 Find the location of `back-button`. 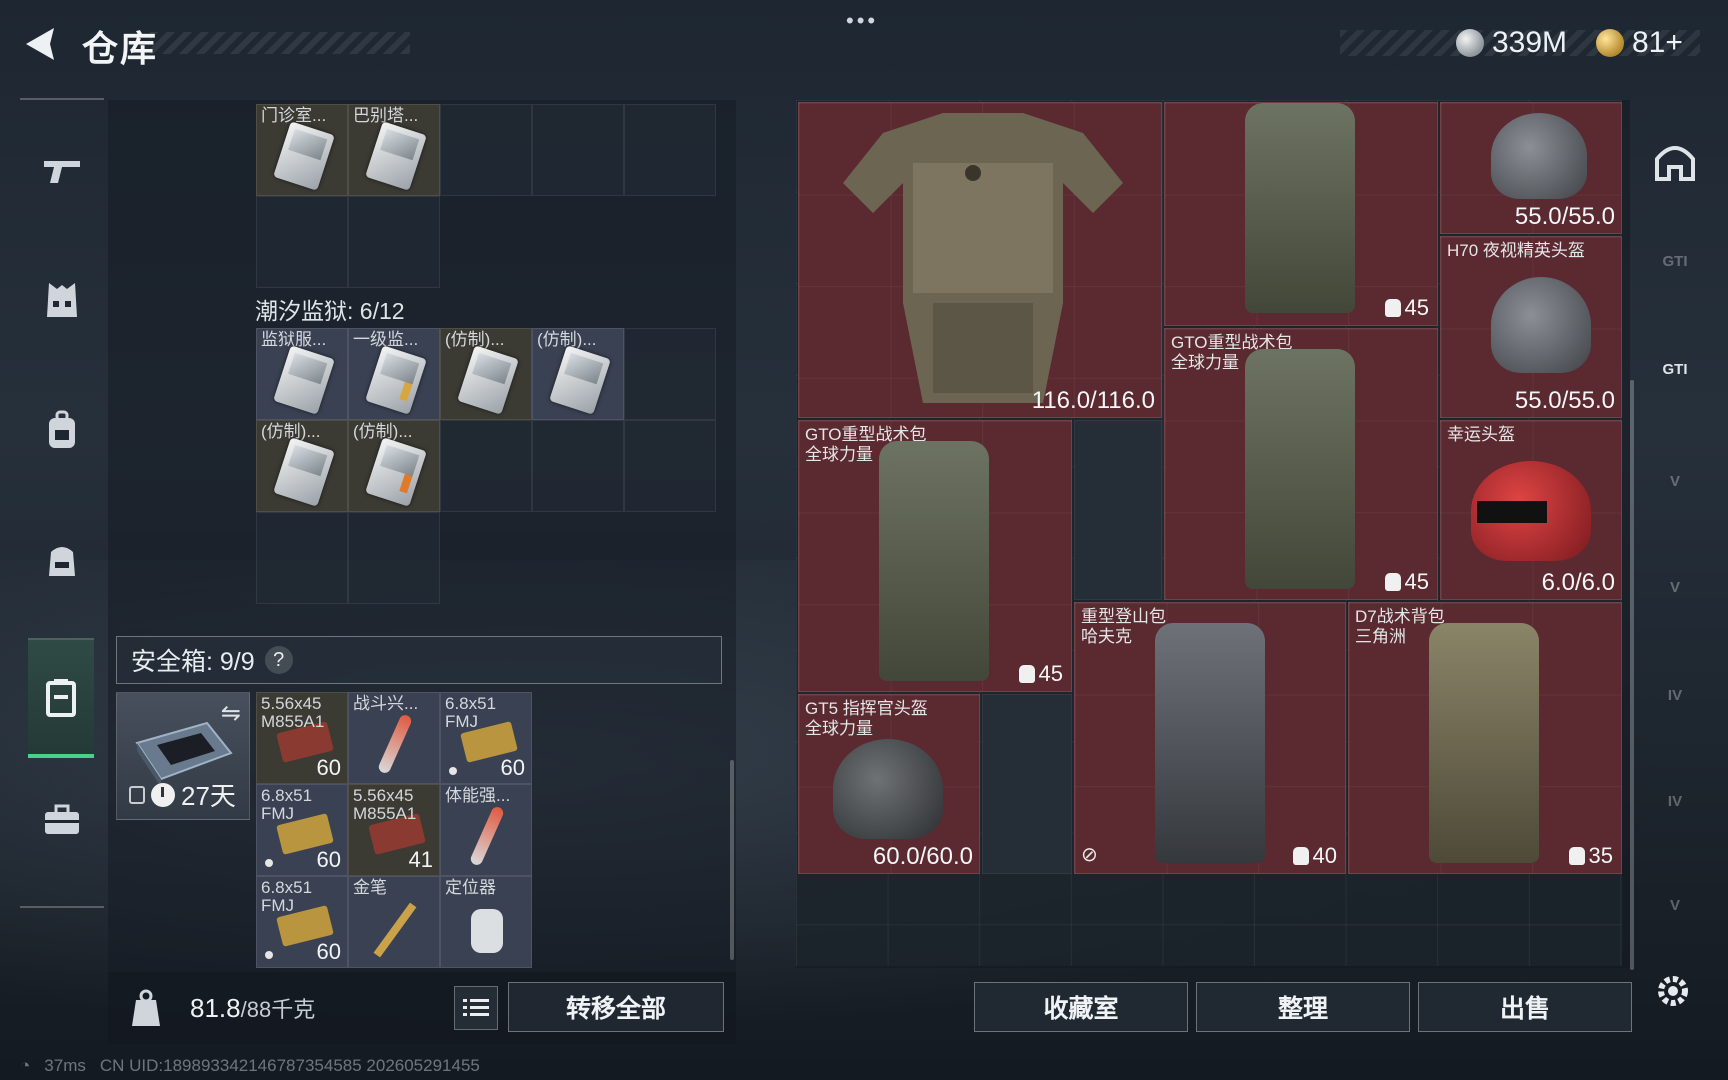

back-button is located at coordinates (40, 44).